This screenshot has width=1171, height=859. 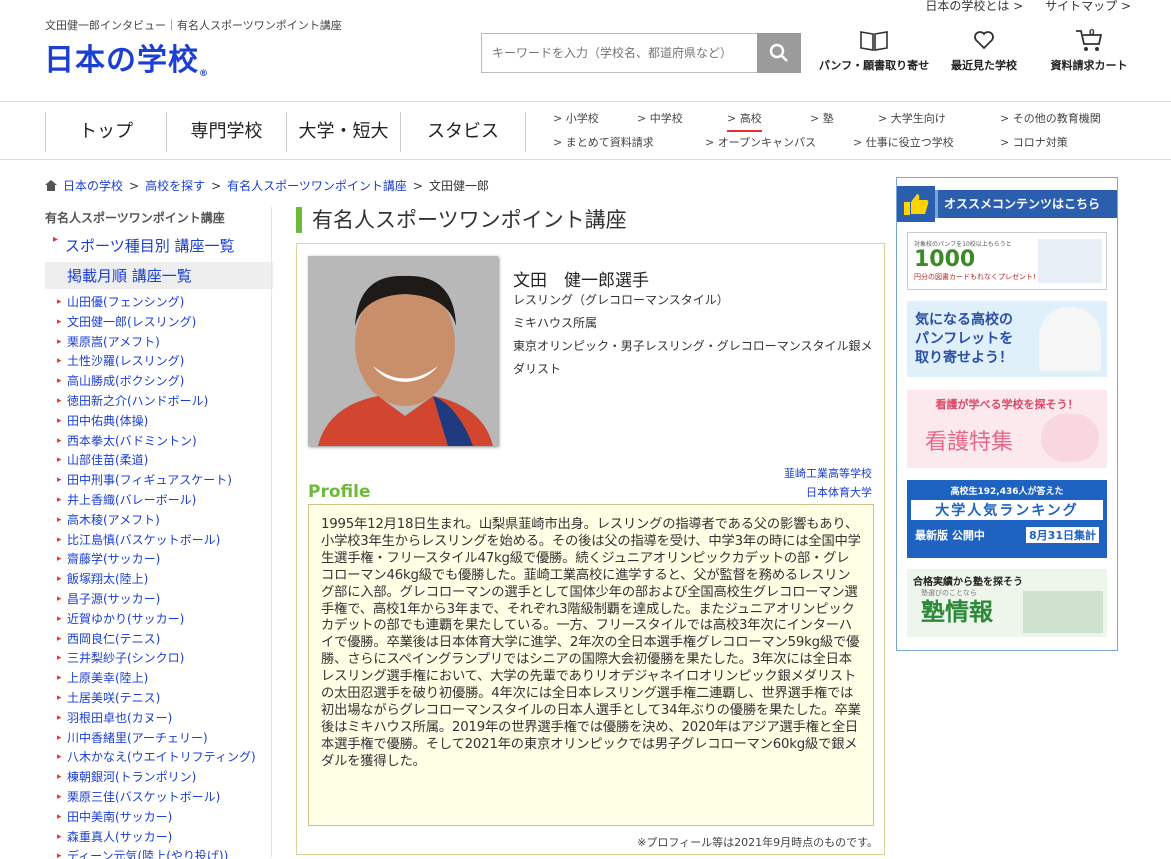 I want to click on sidebar-list-item: 栗原三佳(バスケットボール), so click(x=159, y=798).